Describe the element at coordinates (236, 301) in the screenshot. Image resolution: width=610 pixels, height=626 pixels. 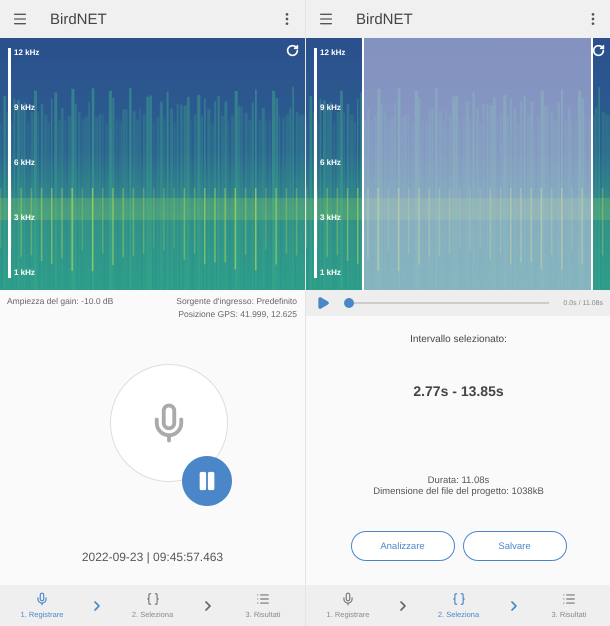
I see `input-source-text: Sorgente d'ingresso: Predefinito` at that location.